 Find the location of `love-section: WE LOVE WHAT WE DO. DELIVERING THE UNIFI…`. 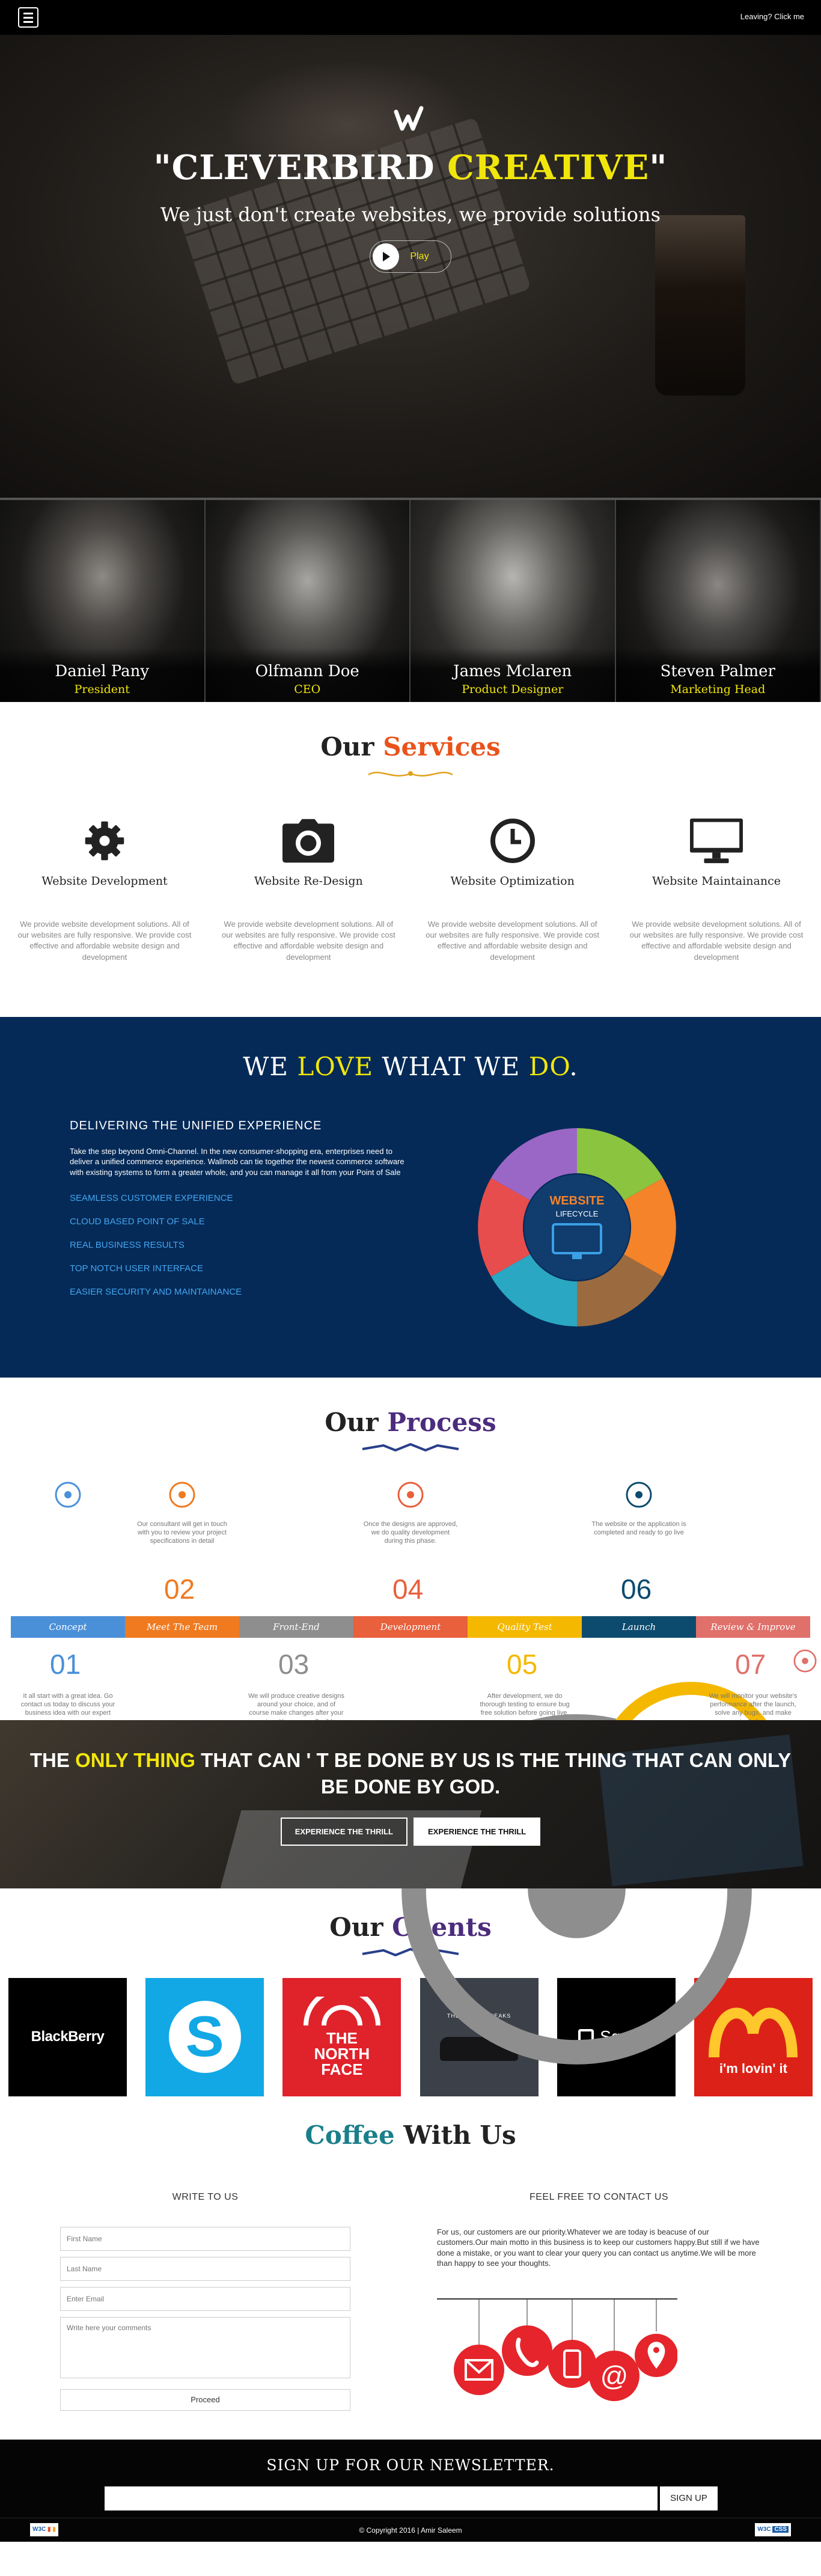

love-section: WE LOVE WHAT WE DO. DELIVERING THE UNIFI… is located at coordinates (410, 1197).